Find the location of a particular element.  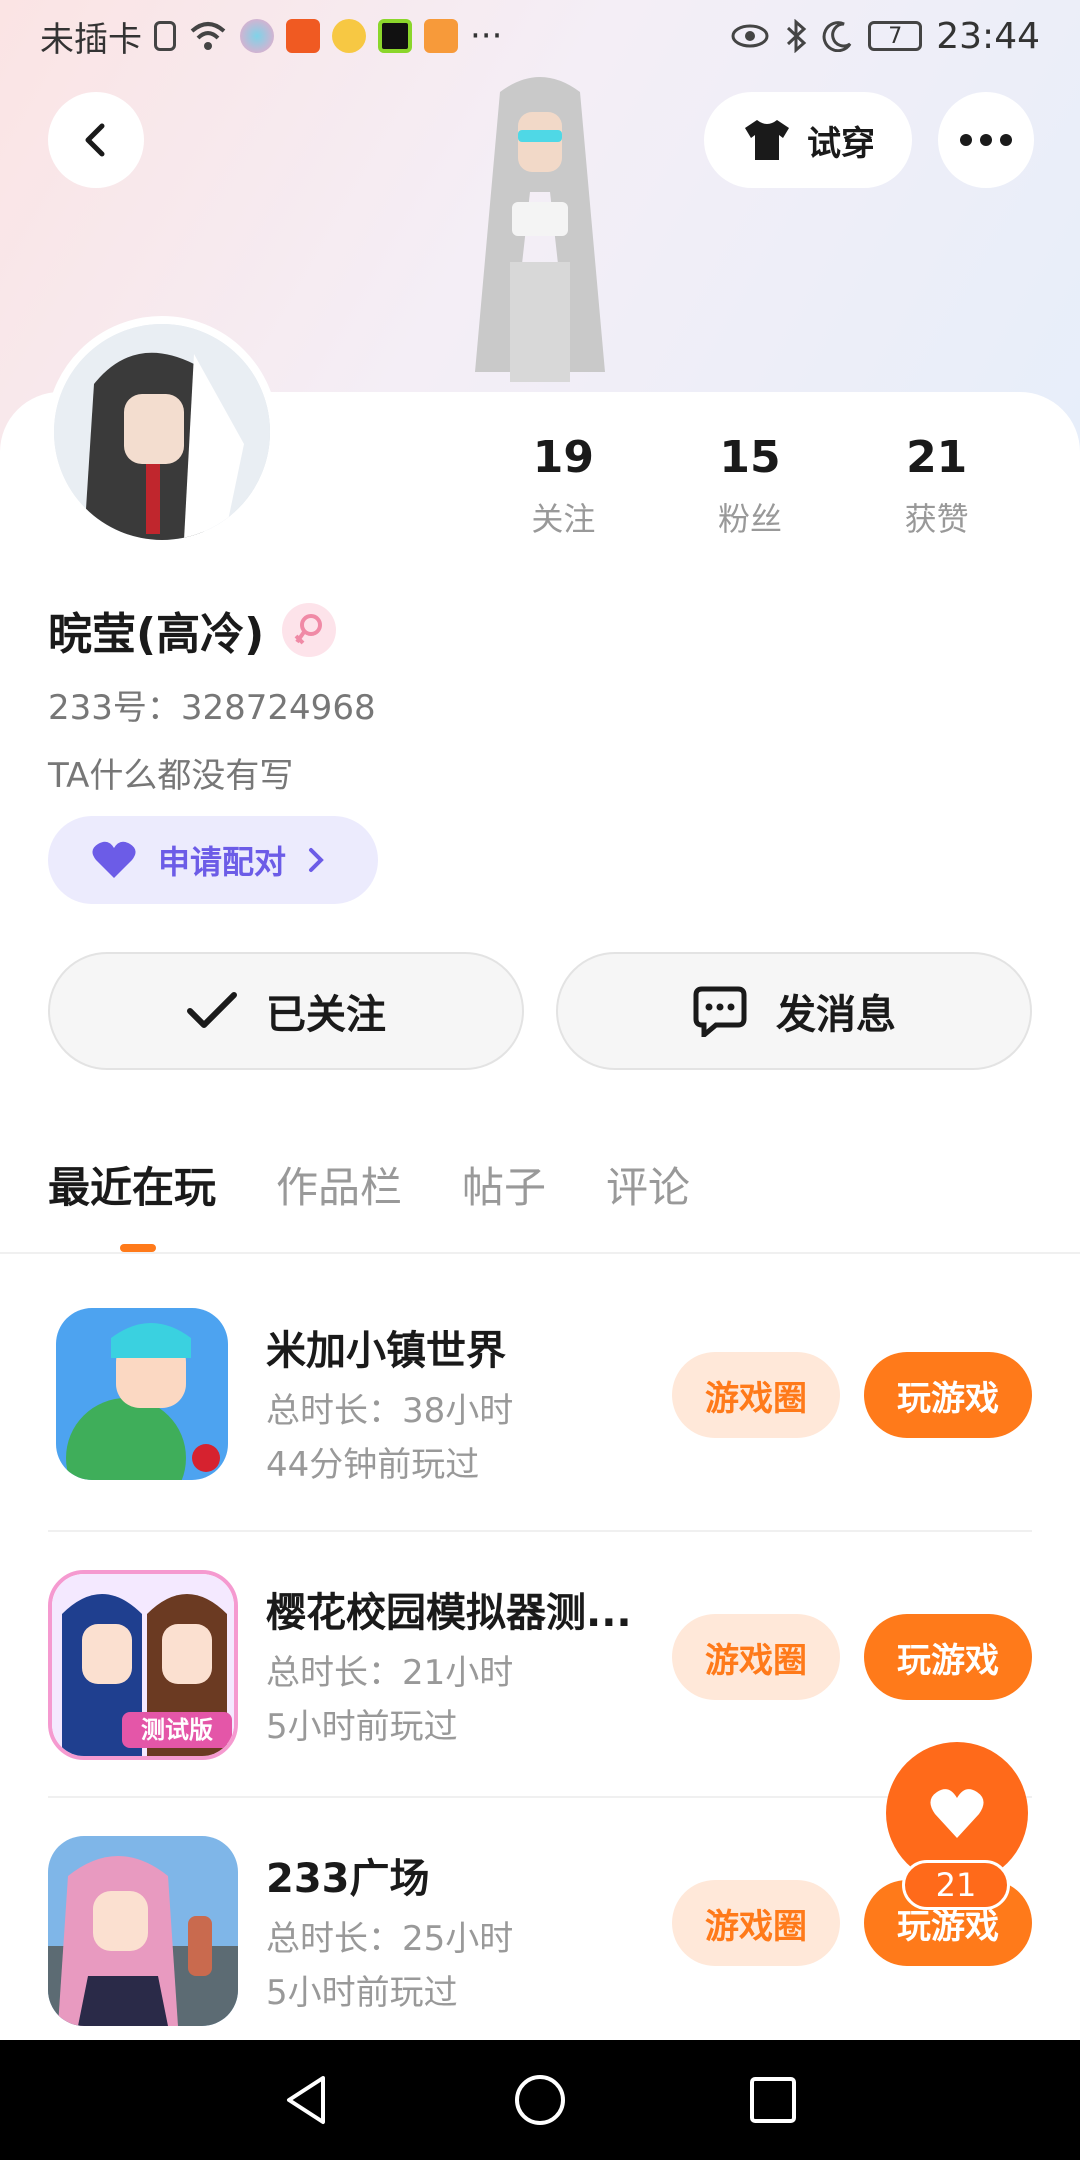

female-gender-icon is located at coordinates (309, 630).